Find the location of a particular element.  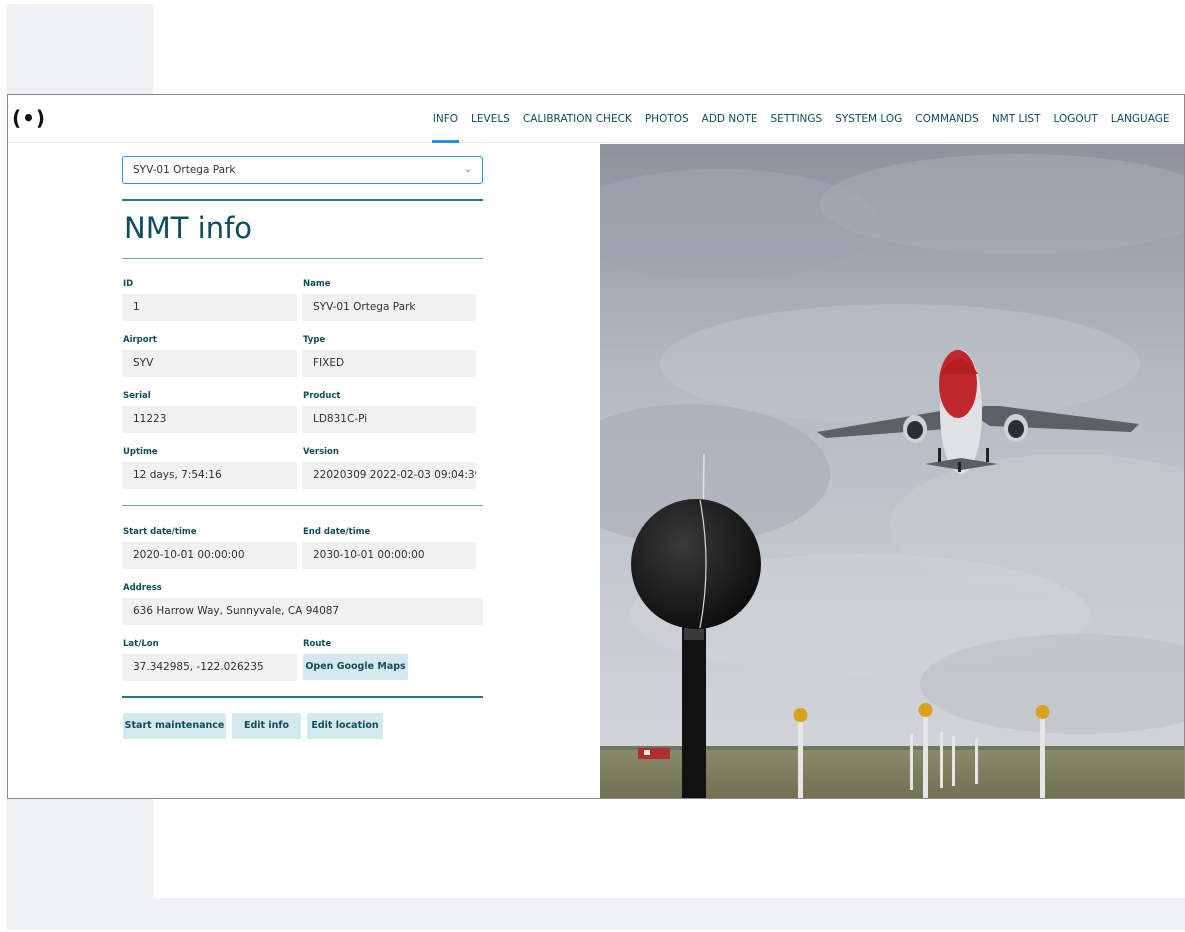

id-label: ID is located at coordinates (128, 284).